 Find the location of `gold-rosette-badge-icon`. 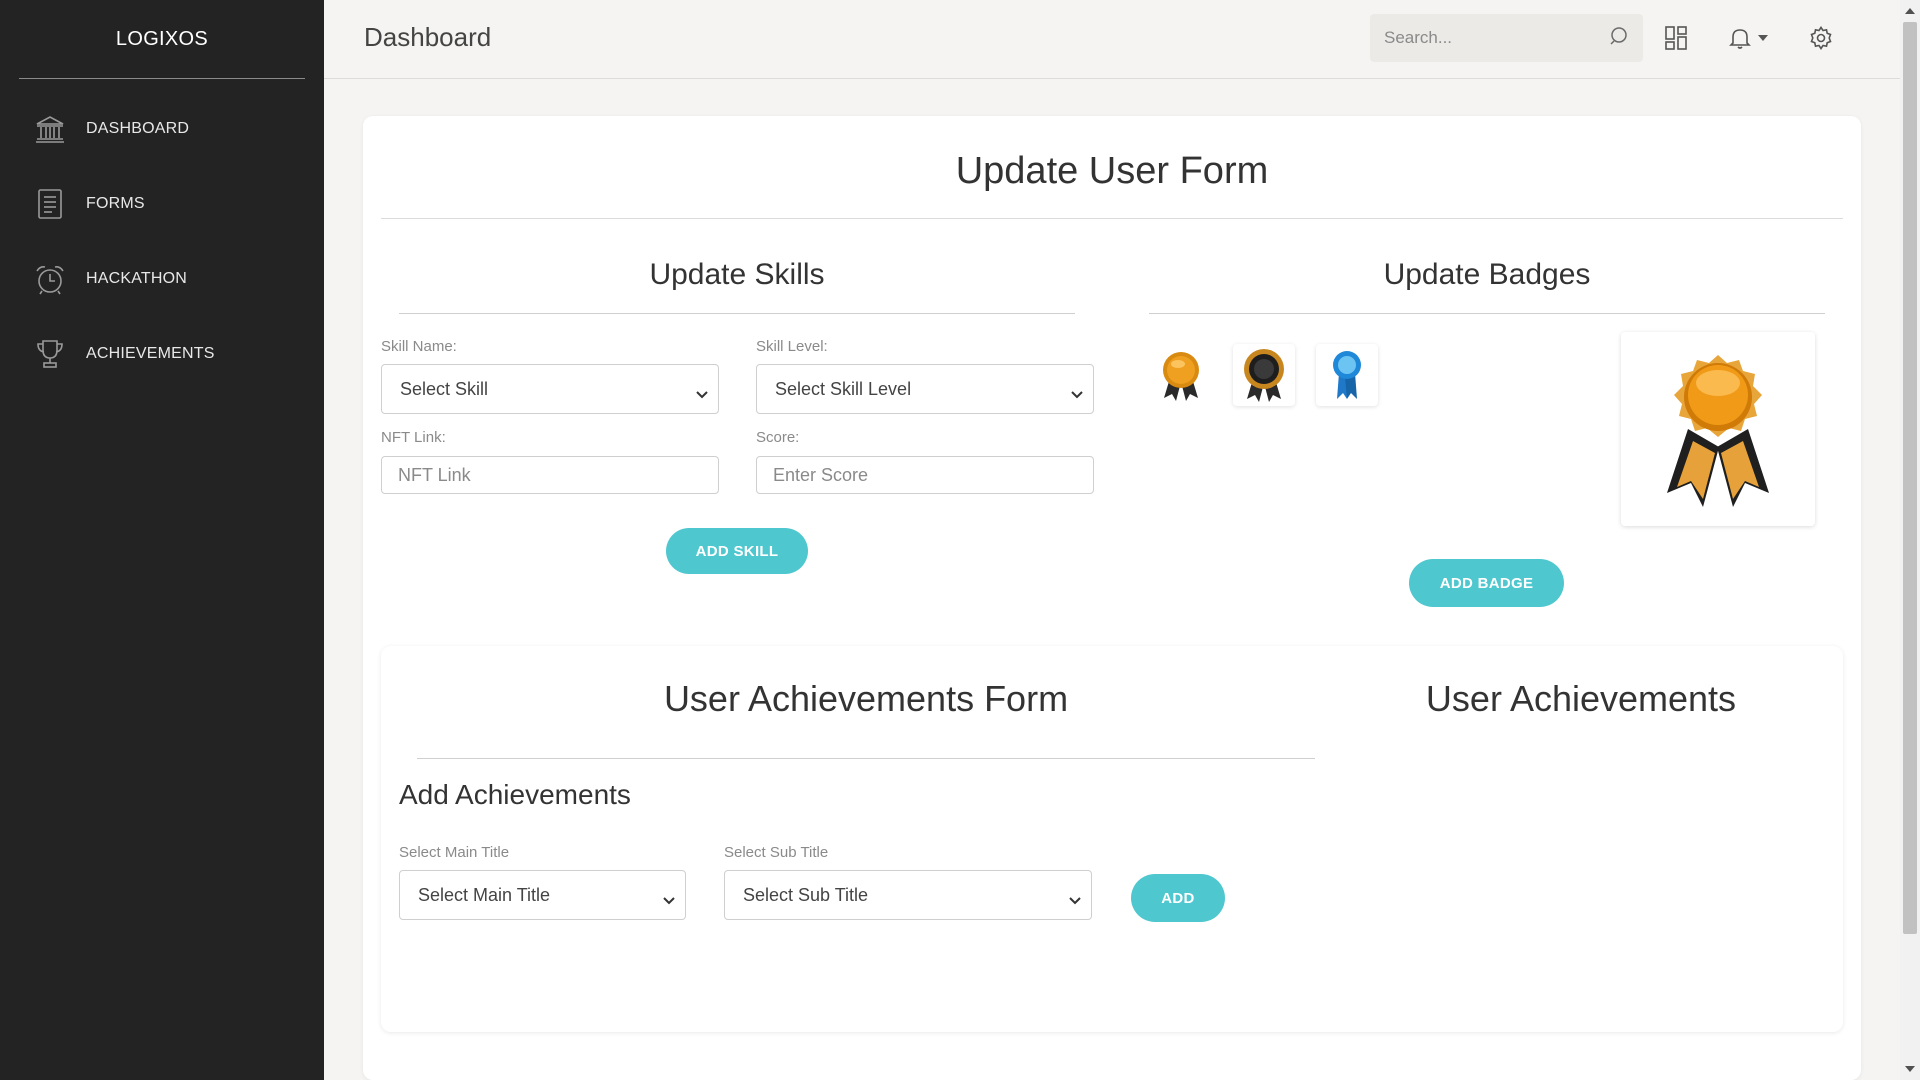

gold-rosette-badge-icon is located at coordinates (1718, 431).